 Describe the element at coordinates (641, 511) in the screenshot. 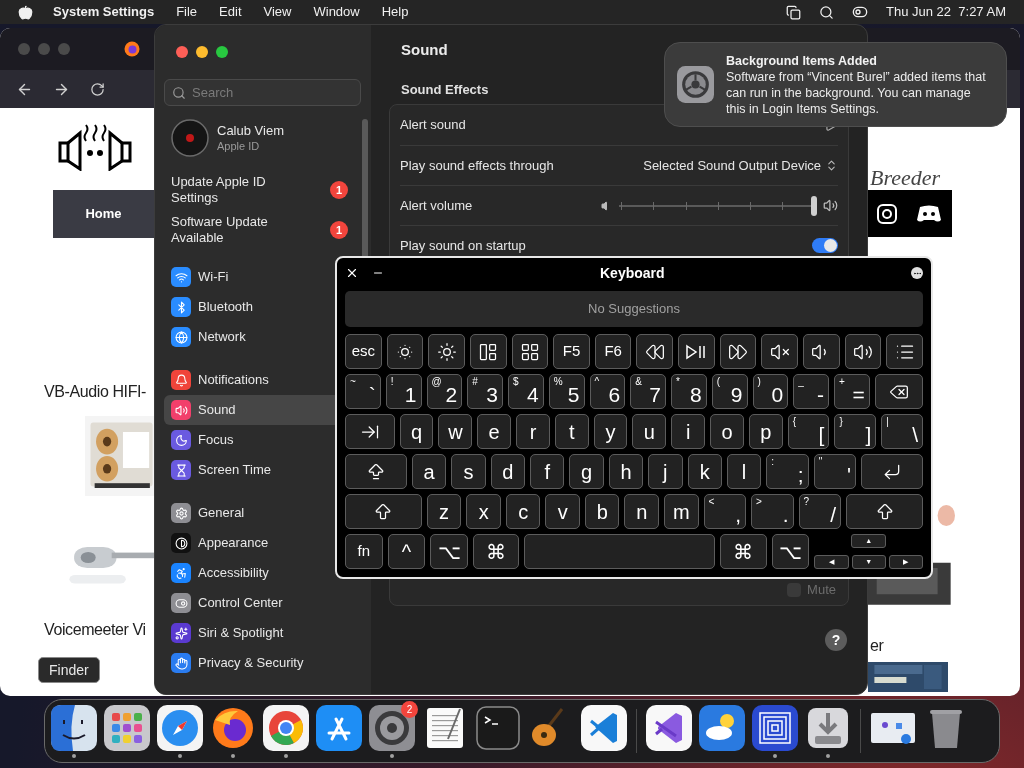

I see `keyboard-key: n` at that location.